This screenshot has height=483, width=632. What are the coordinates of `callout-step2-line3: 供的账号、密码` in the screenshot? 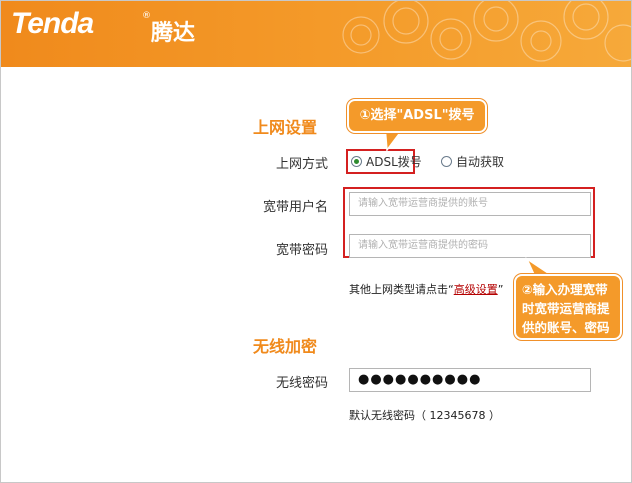 It's located at (566, 327).